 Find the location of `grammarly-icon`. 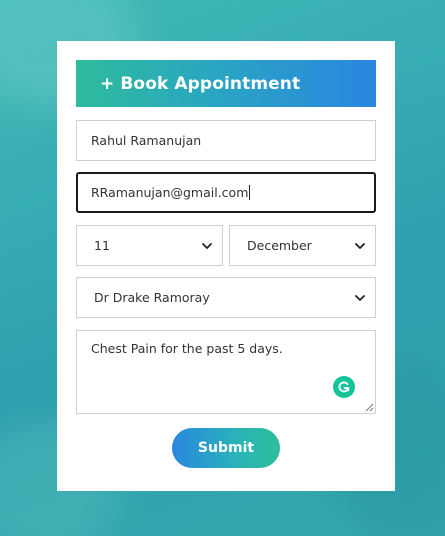

grammarly-icon is located at coordinates (344, 387).